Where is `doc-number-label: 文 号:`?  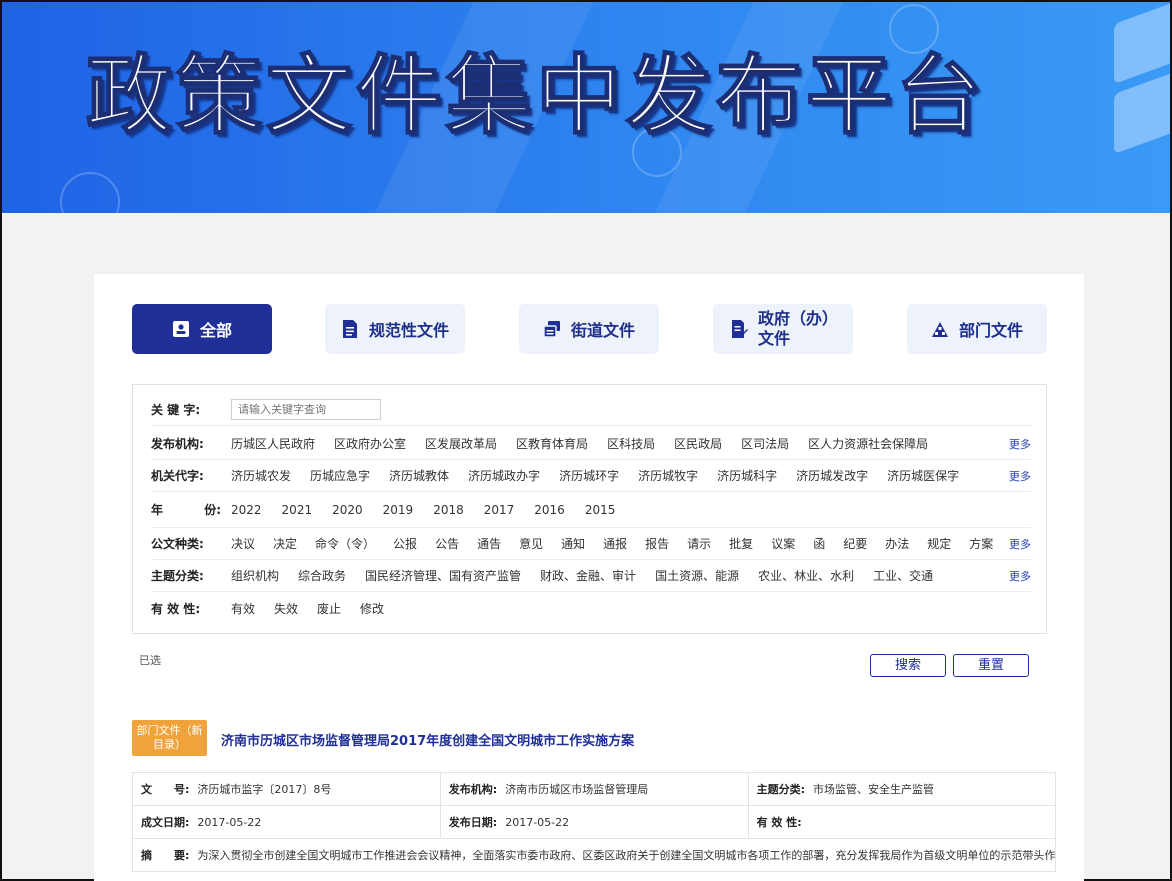
doc-number-label: 文 号: is located at coordinates (165, 789).